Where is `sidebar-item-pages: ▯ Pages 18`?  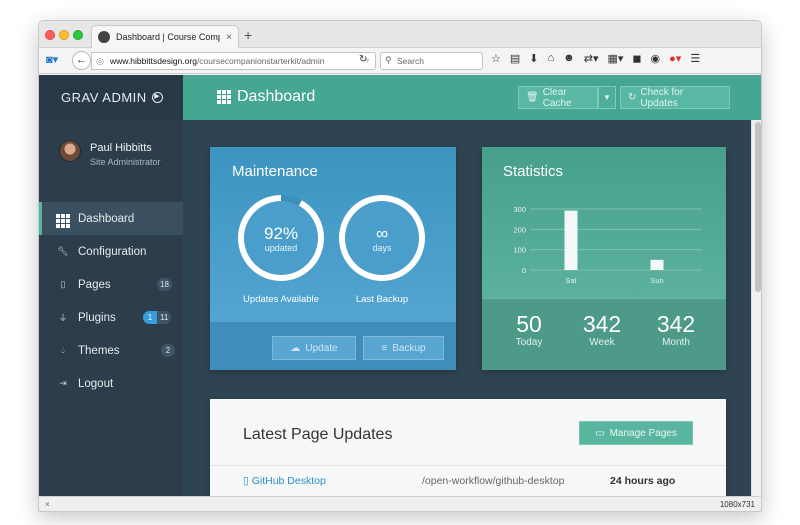 sidebar-item-pages: ▯ Pages 18 is located at coordinates (111, 284).